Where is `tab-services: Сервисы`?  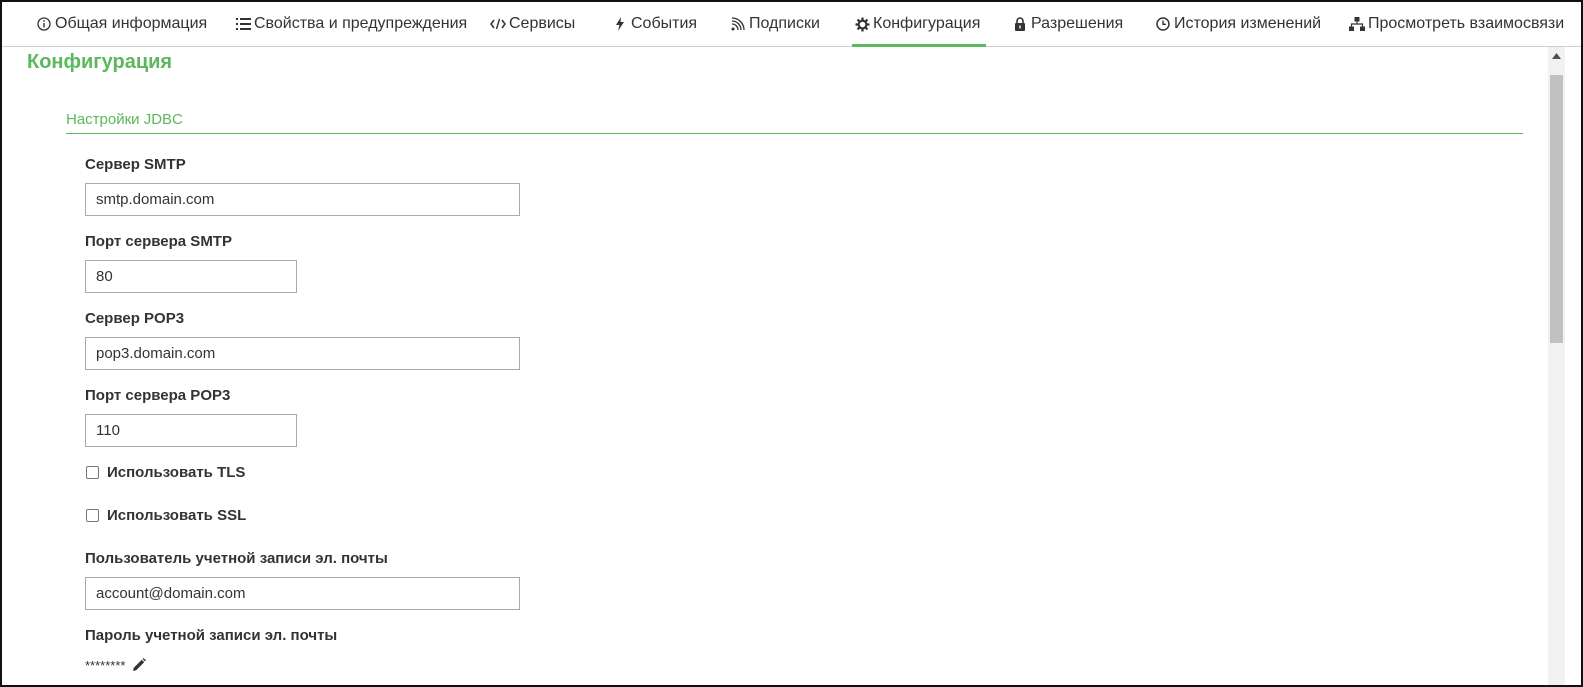
tab-services: Сервисы is located at coordinates (532, 24).